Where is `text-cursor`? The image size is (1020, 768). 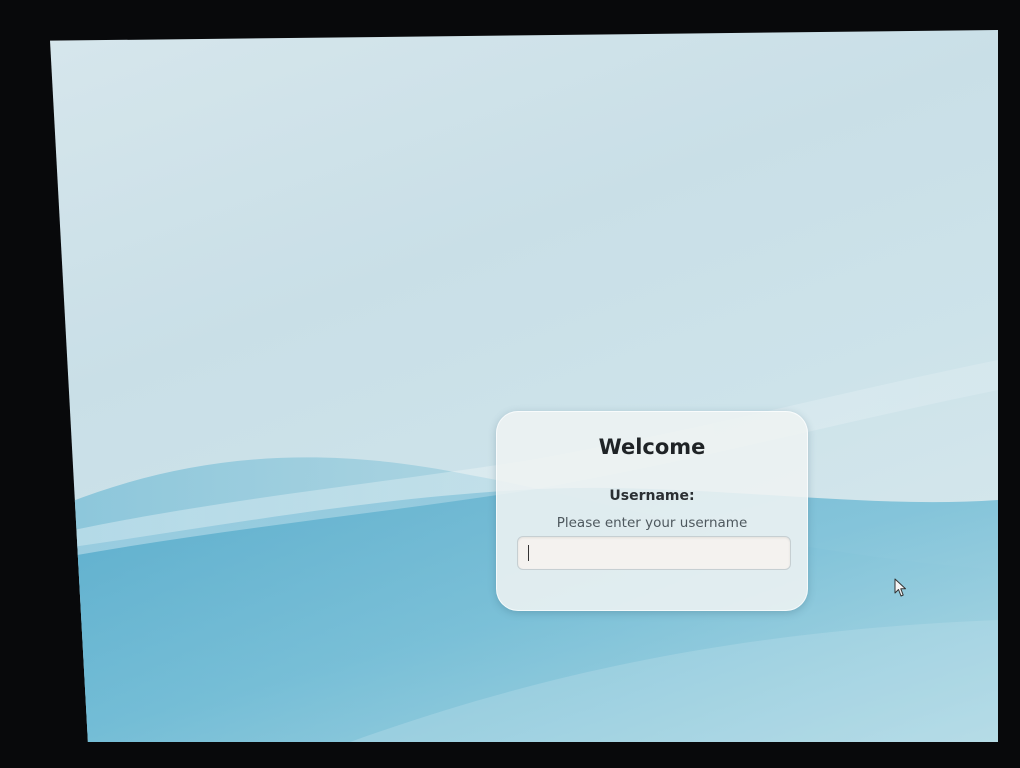 text-cursor is located at coordinates (528, 553).